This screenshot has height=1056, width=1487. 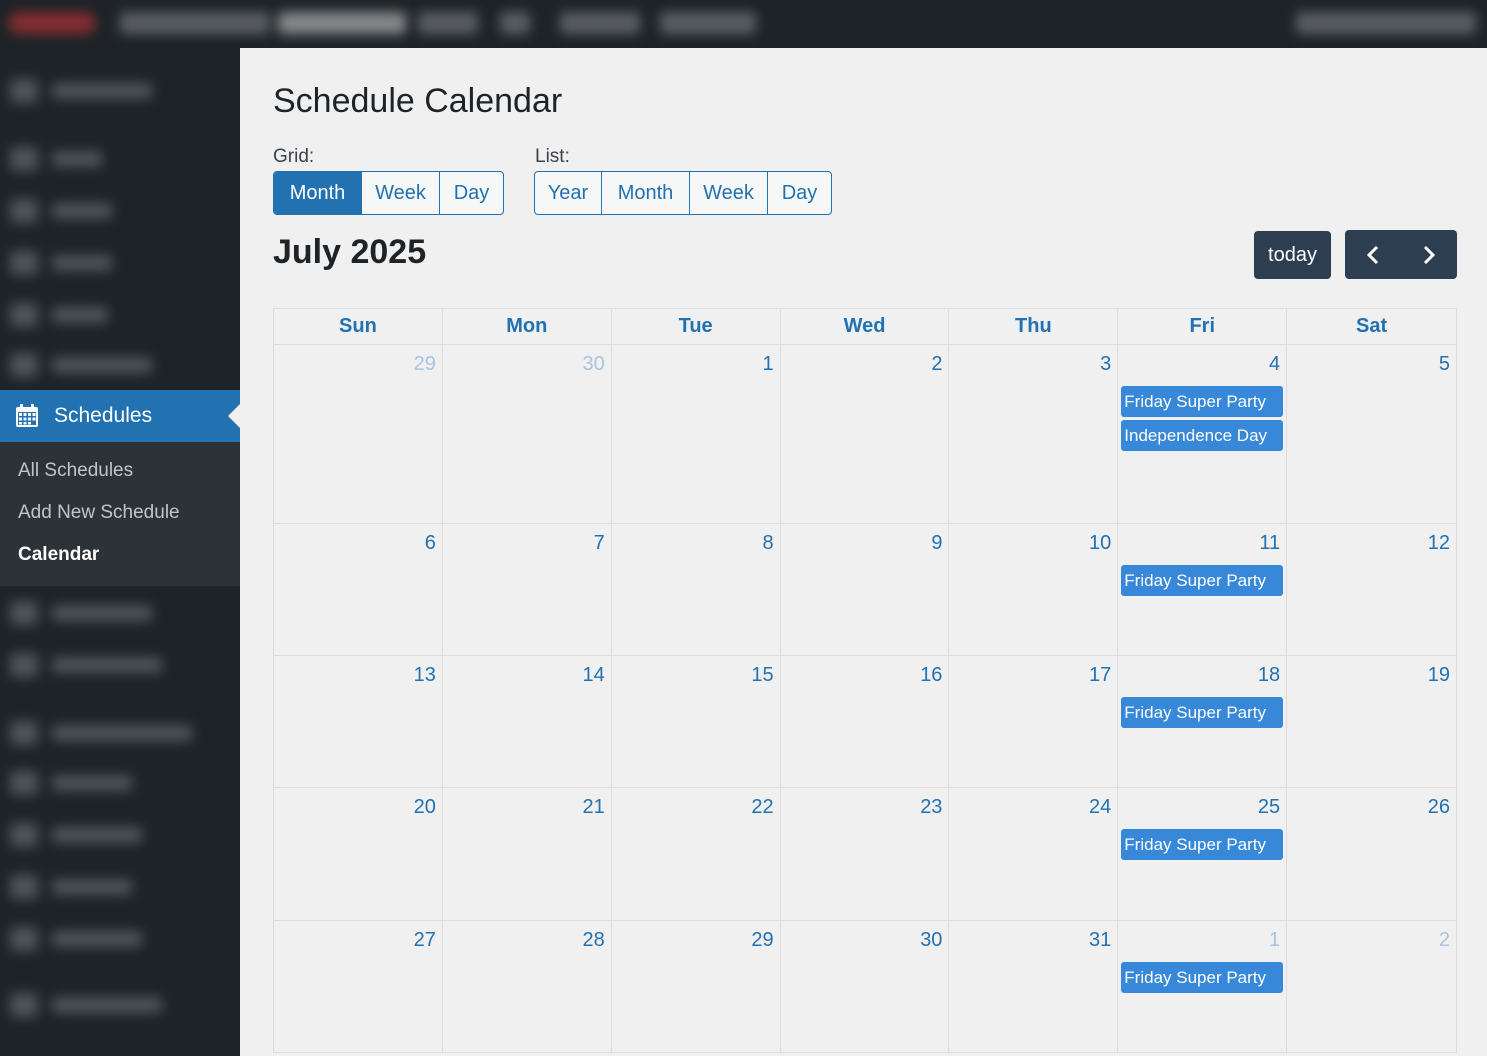 I want to click on day-cell: 10, so click(x=1034, y=590).